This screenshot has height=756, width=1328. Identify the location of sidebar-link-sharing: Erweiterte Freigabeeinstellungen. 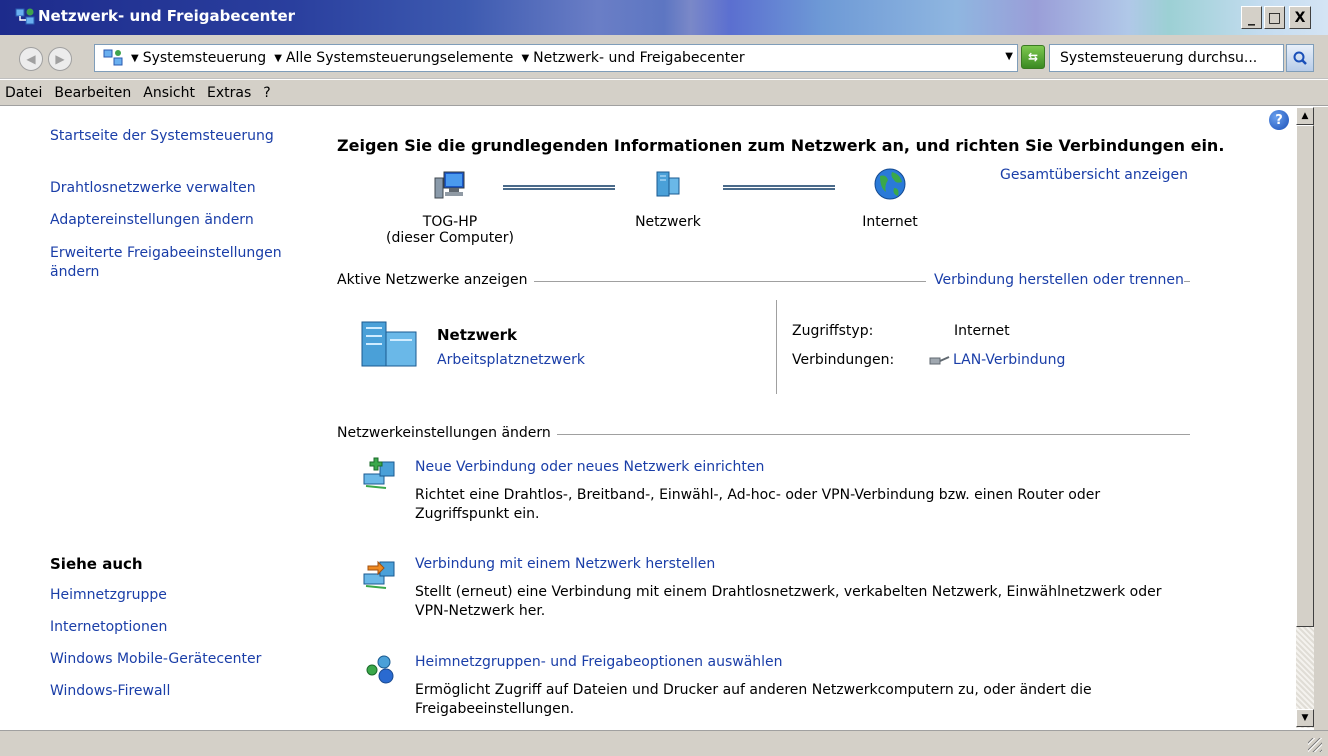
(166, 253).